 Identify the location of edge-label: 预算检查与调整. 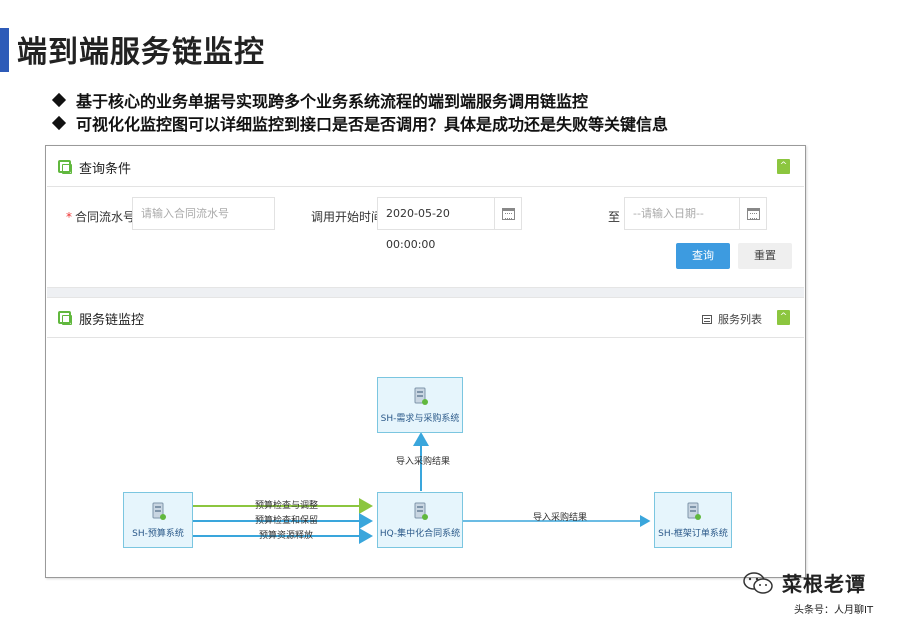
(287, 506).